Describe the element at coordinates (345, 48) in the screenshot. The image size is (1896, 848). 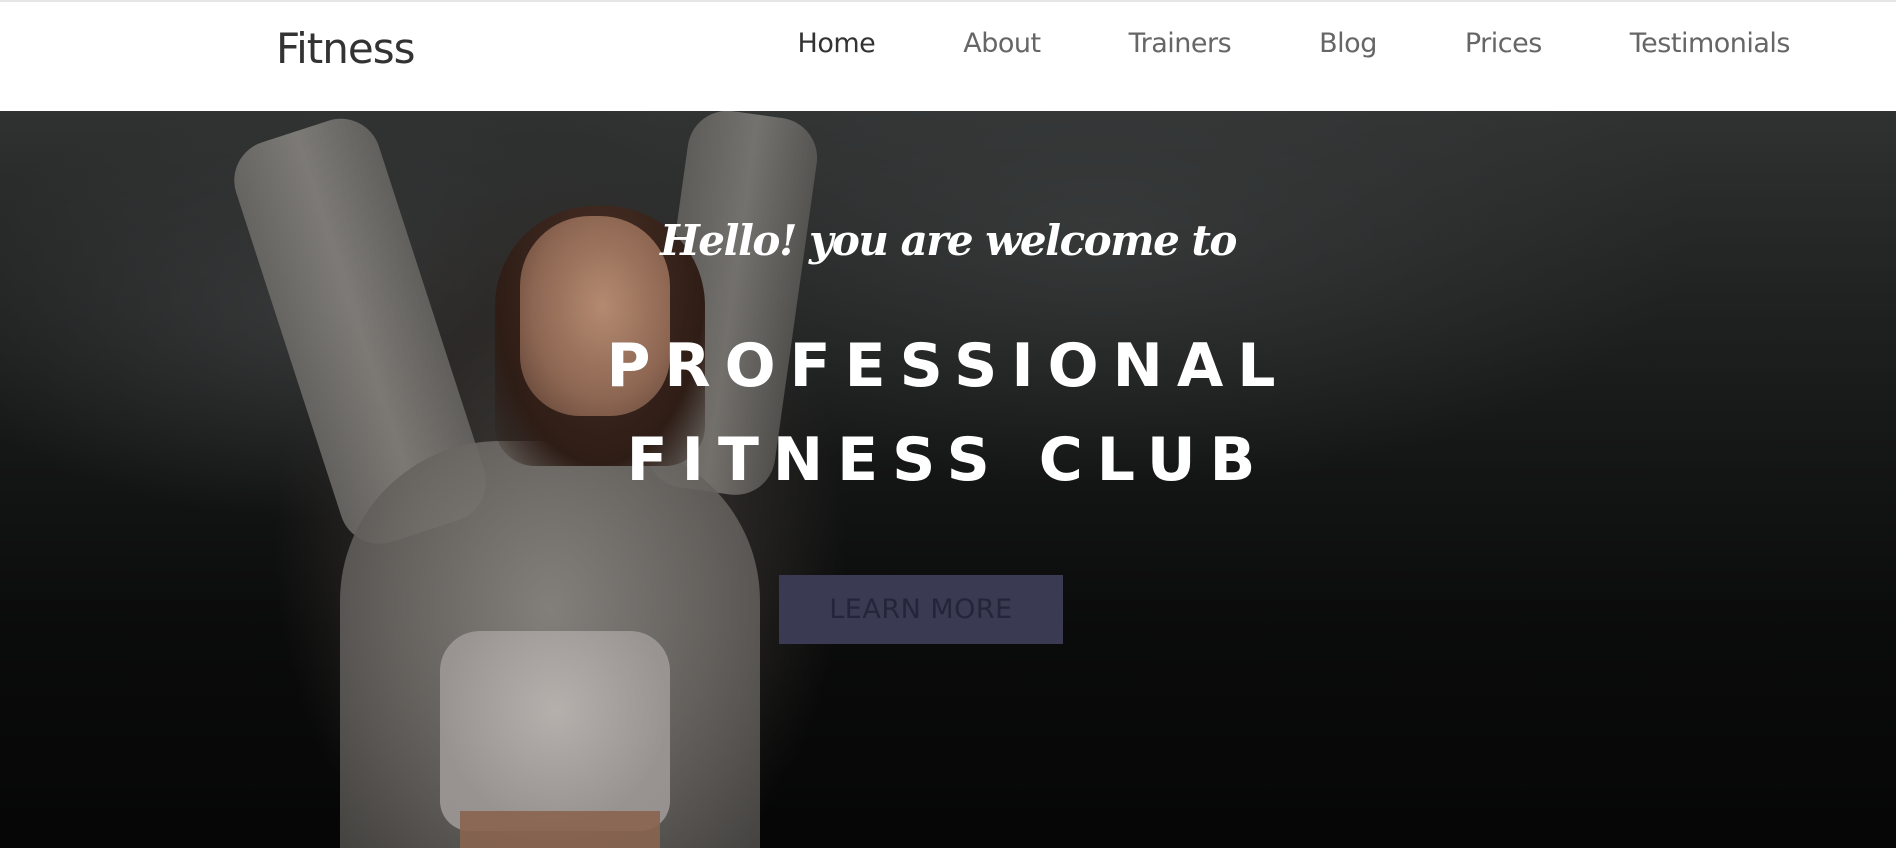
I see `brand-logo: Fitness` at that location.